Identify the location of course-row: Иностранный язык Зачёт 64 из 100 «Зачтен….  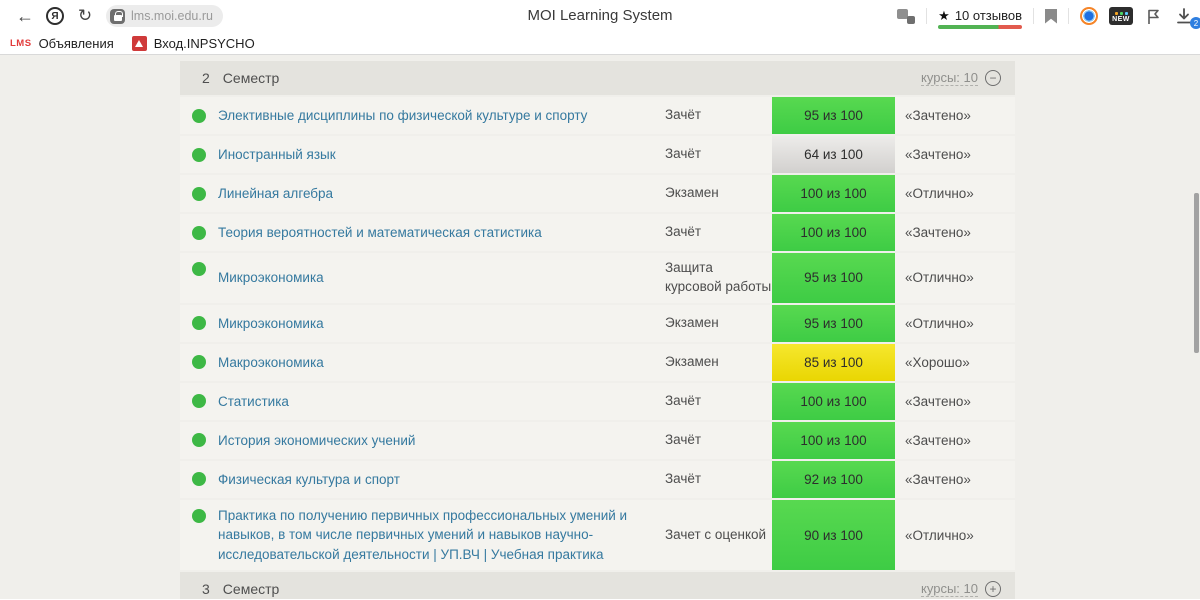
(597, 154).